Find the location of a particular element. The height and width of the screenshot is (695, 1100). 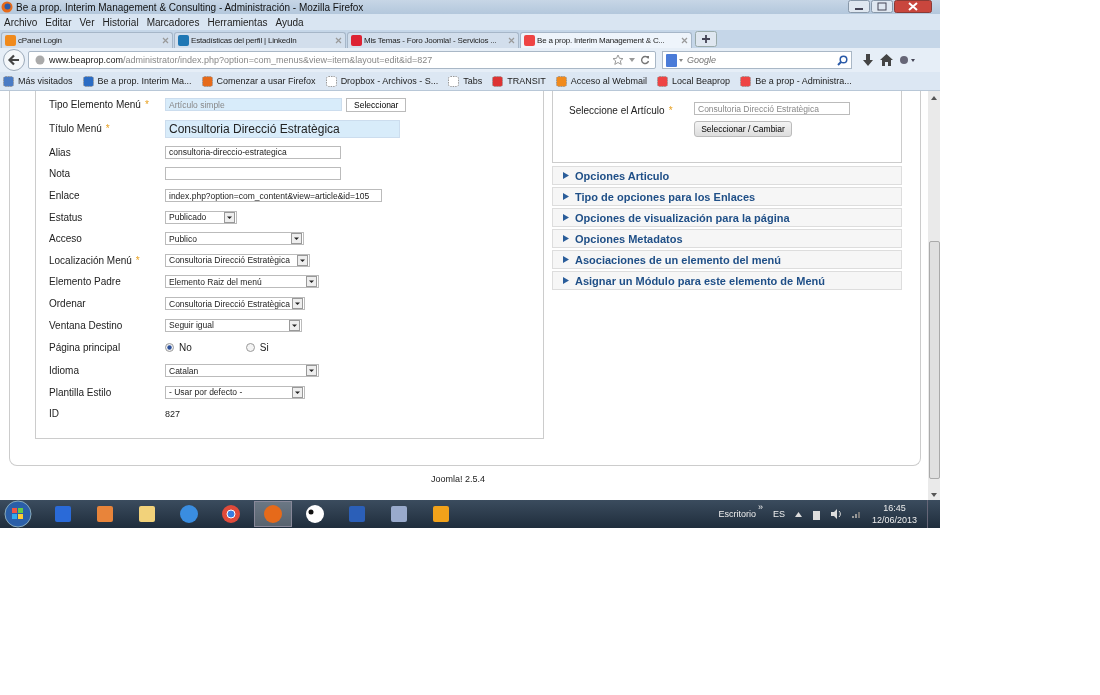

menu-item: Editar is located at coordinates (58, 22).